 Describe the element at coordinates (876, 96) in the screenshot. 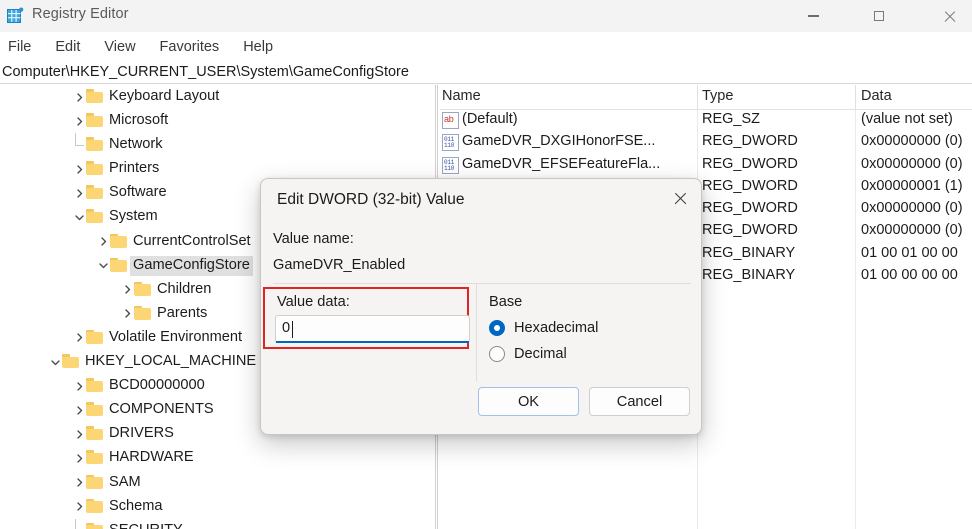

I see `column-header-data: Data` at that location.